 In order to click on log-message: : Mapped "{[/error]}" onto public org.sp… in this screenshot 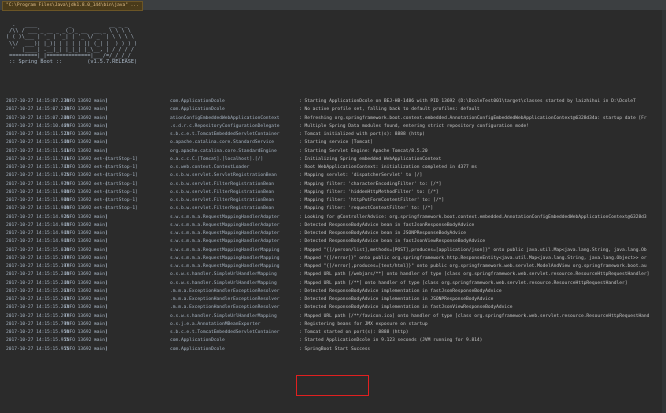, I will do `click(473, 258)`.